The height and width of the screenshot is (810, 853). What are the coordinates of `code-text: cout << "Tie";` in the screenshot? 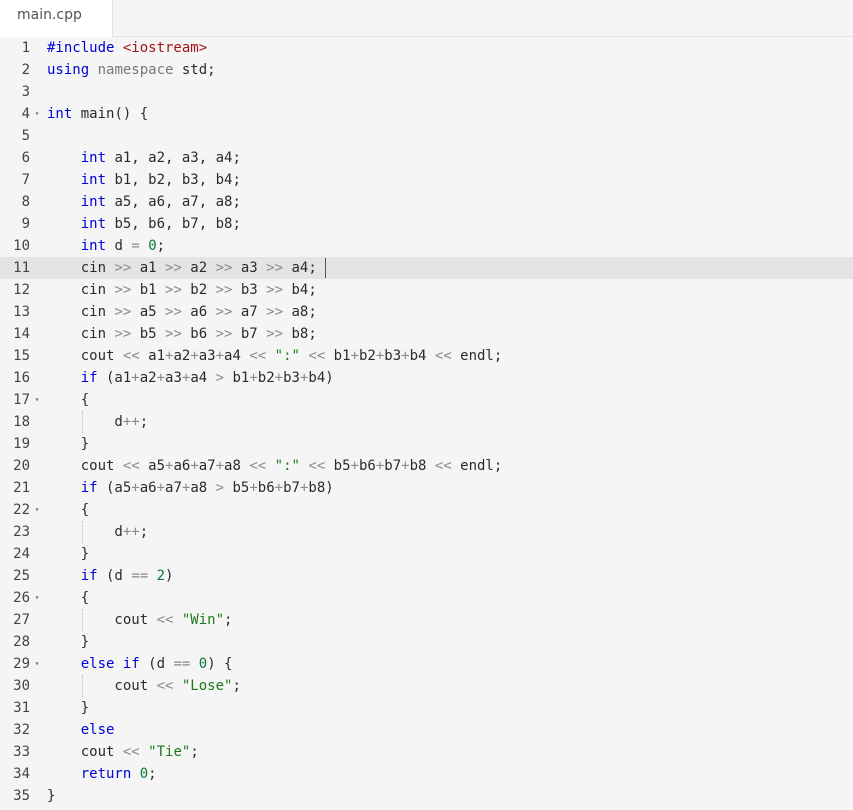 It's located at (123, 752).